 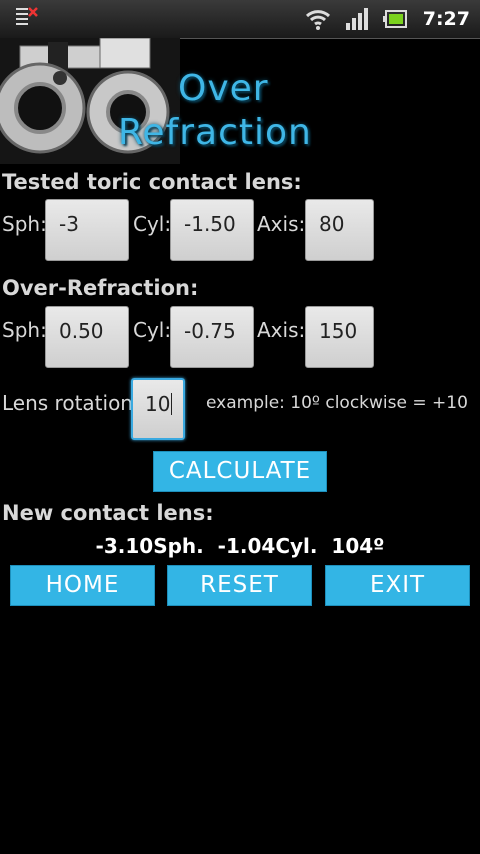 I want to click on app-header: Over Refraction, so click(x=240, y=101).